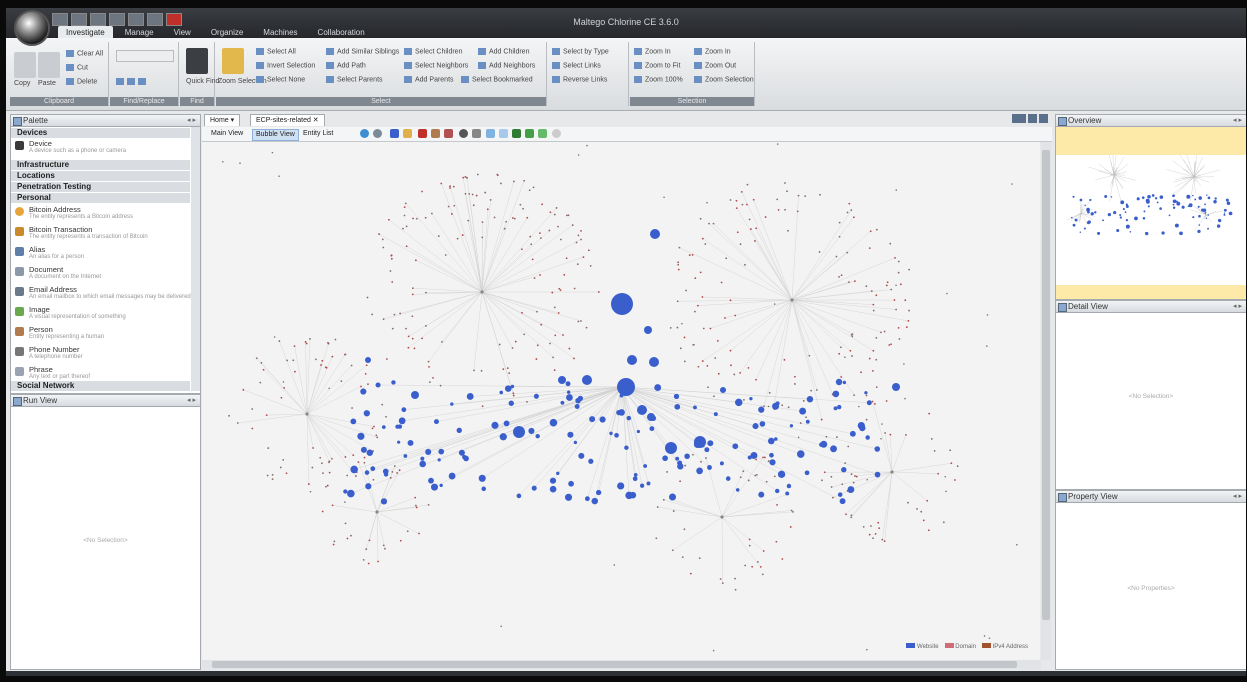 The height and width of the screenshot is (682, 1247). Describe the element at coordinates (285, 65) in the screenshot. I see `invert-selection-button: Invert Selection` at that location.